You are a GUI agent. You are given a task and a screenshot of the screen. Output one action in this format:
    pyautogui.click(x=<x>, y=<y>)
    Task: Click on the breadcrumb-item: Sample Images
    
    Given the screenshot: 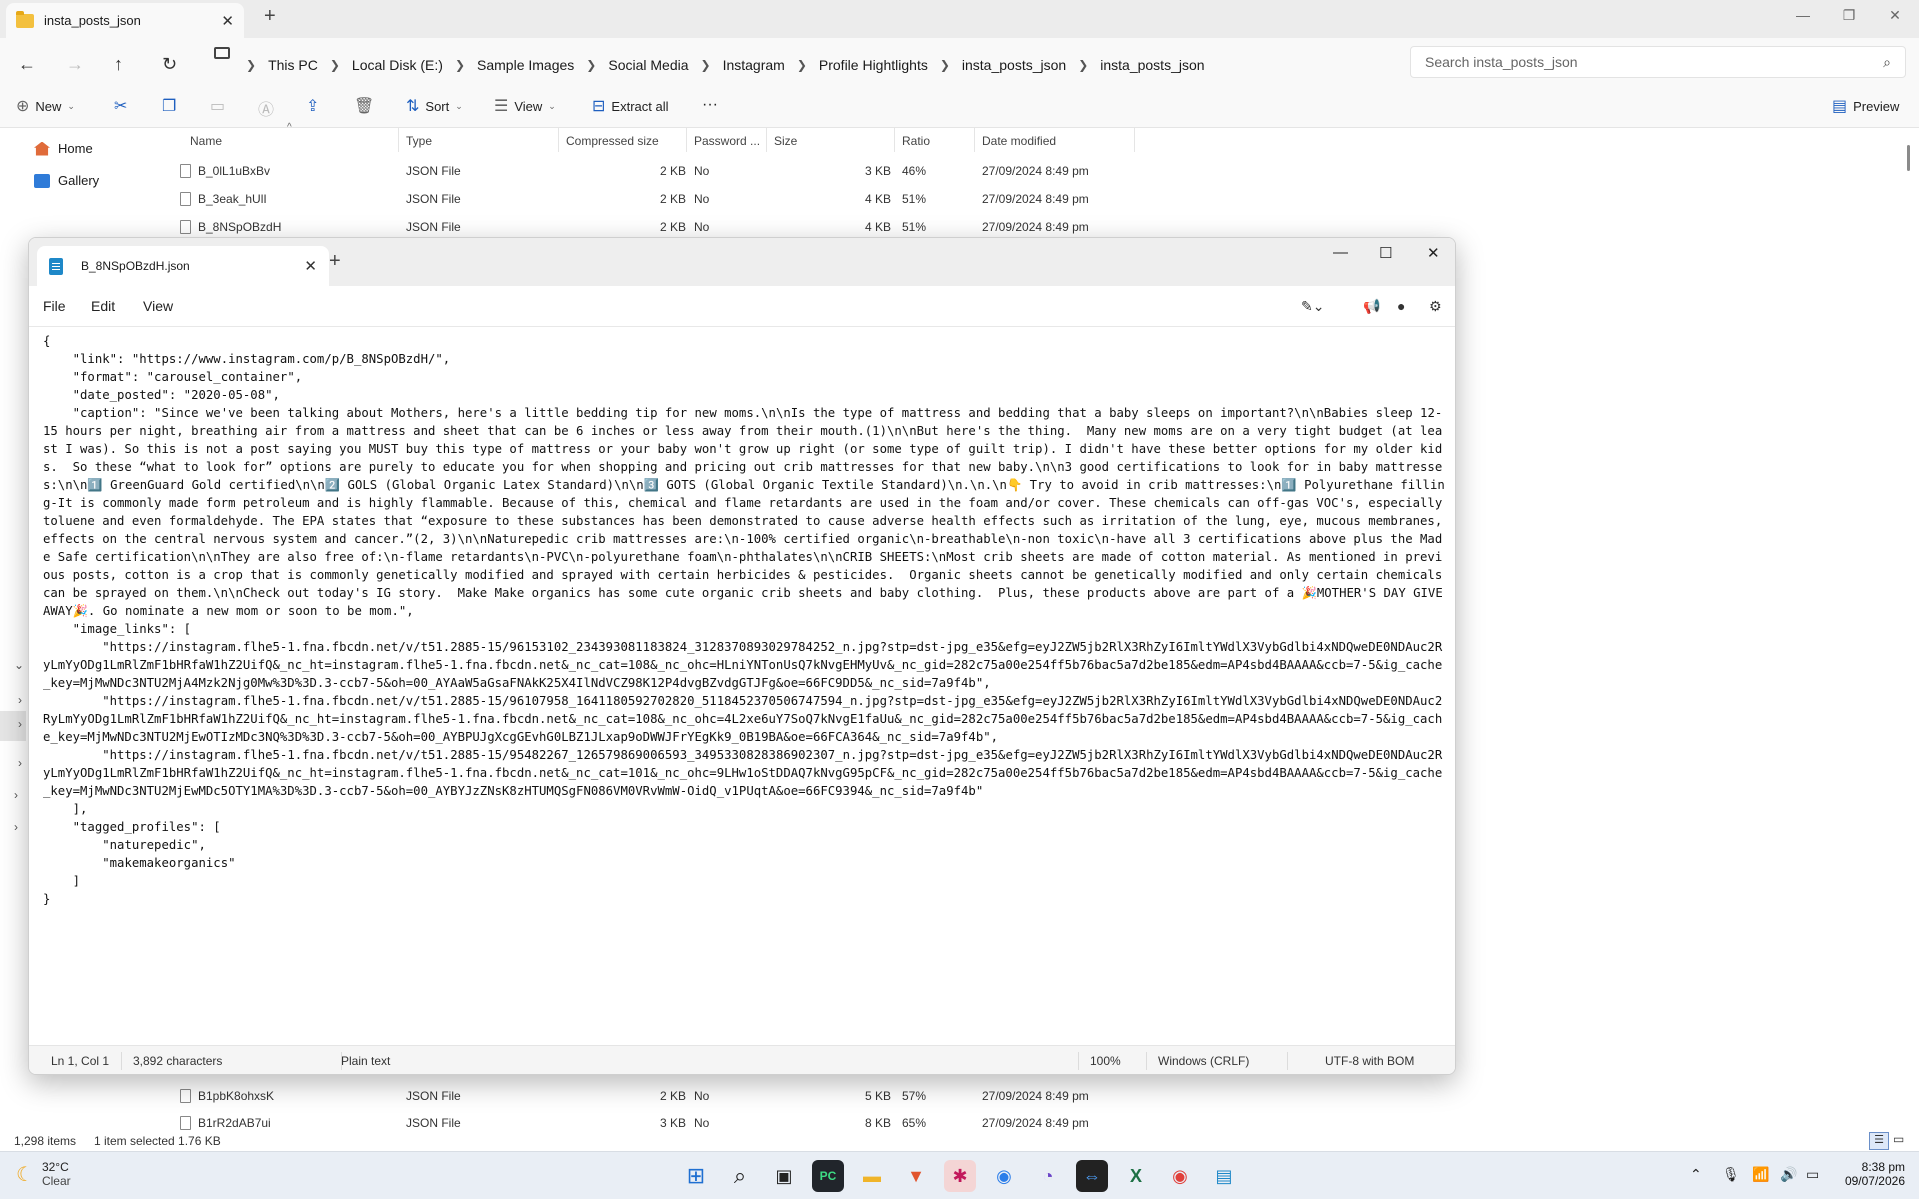 What is the action you would take?
    pyautogui.click(x=525, y=65)
    